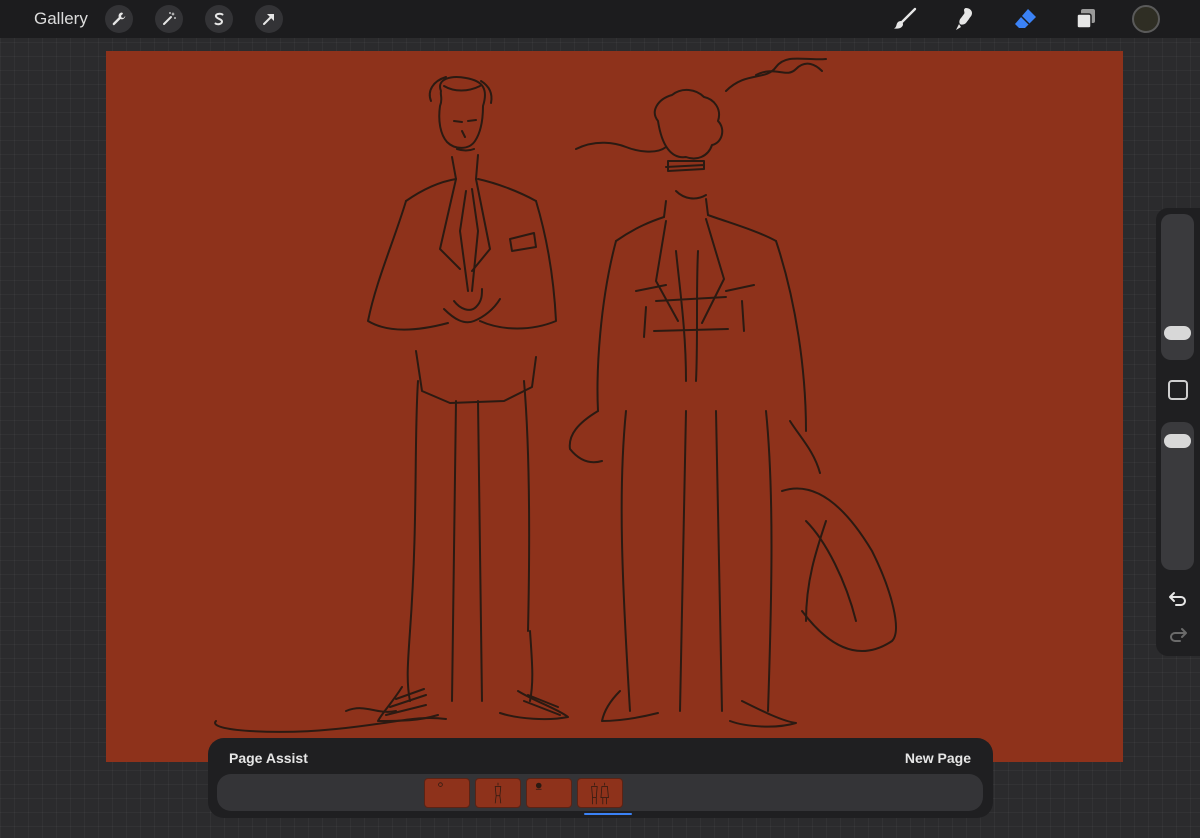 The image size is (1200, 838). I want to click on active-page-indicator, so click(608, 814).